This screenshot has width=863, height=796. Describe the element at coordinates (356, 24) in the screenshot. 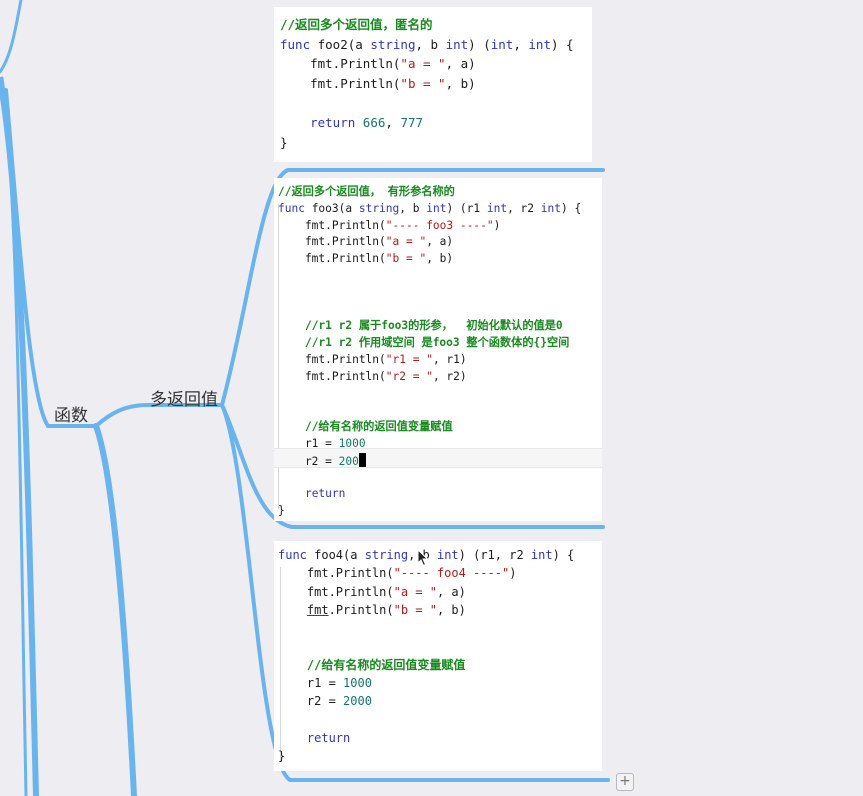

I see `code-comment: //返回多个返回值，匿名的` at that location.